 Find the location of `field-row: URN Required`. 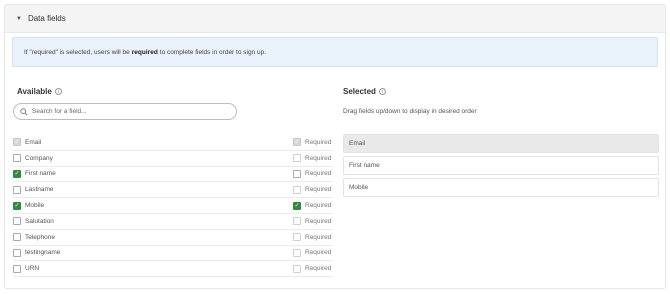

field-row: URN Required is located at coordinates (173, 269).